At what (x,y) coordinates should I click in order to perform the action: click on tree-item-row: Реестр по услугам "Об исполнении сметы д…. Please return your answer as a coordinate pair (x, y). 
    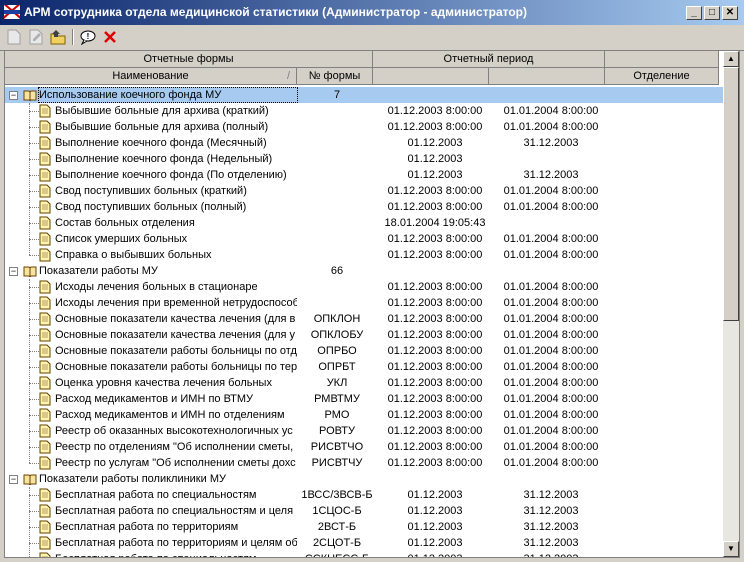
    Looking at the image, I should click on (364, 463).